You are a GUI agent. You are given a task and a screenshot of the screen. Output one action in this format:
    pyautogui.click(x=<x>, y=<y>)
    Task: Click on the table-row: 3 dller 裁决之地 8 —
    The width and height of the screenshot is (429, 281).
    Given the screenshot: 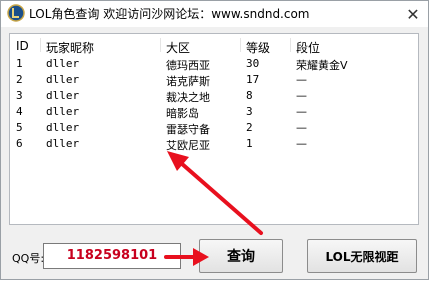 What is the action you would take?
    pyautogui.click(x=214, y=97)
    